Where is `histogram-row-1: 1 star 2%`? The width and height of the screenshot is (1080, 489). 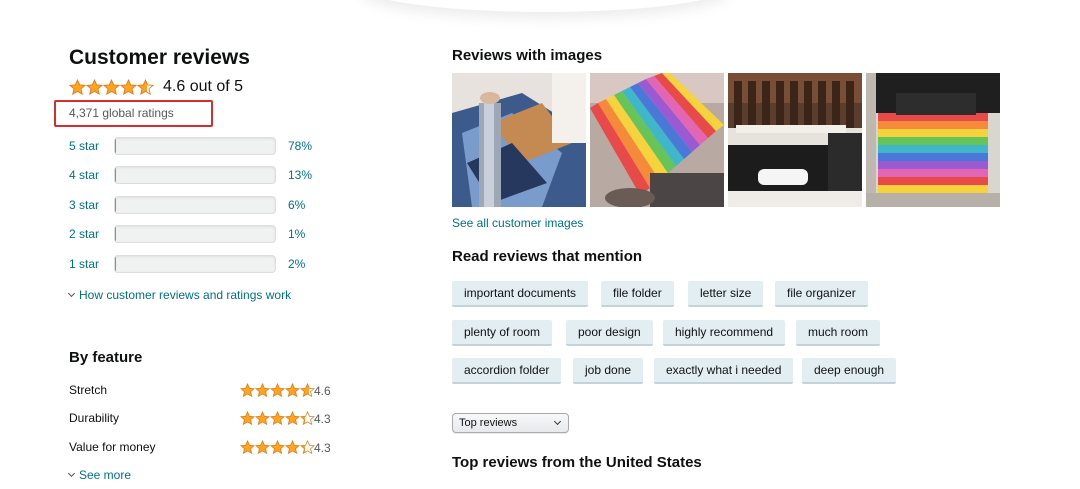
histogram-row-1: 1 star 2% is located at coordinates (198, 264).